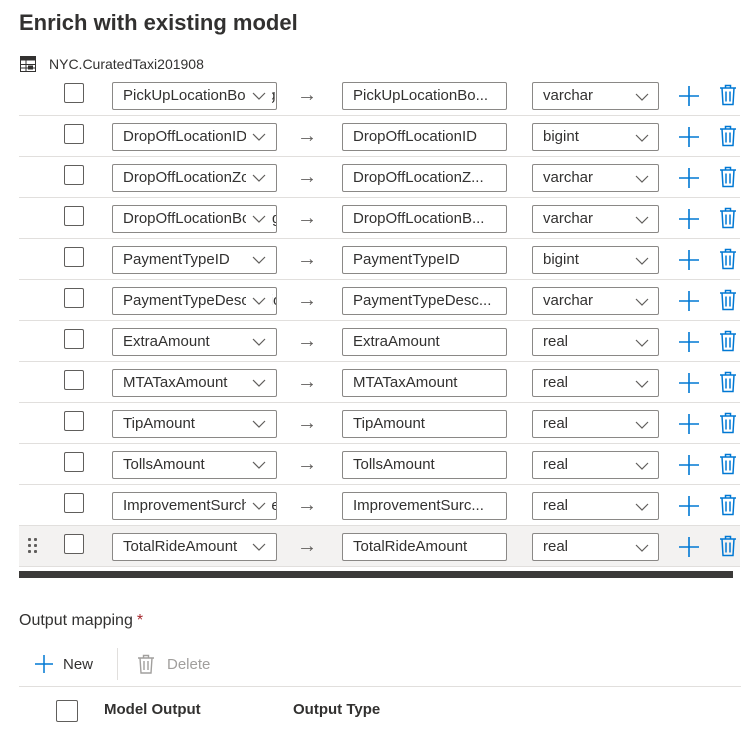 The width and height of the screenshot is (750, 729). I want to click on type-value: bigint, so click(561, 259).